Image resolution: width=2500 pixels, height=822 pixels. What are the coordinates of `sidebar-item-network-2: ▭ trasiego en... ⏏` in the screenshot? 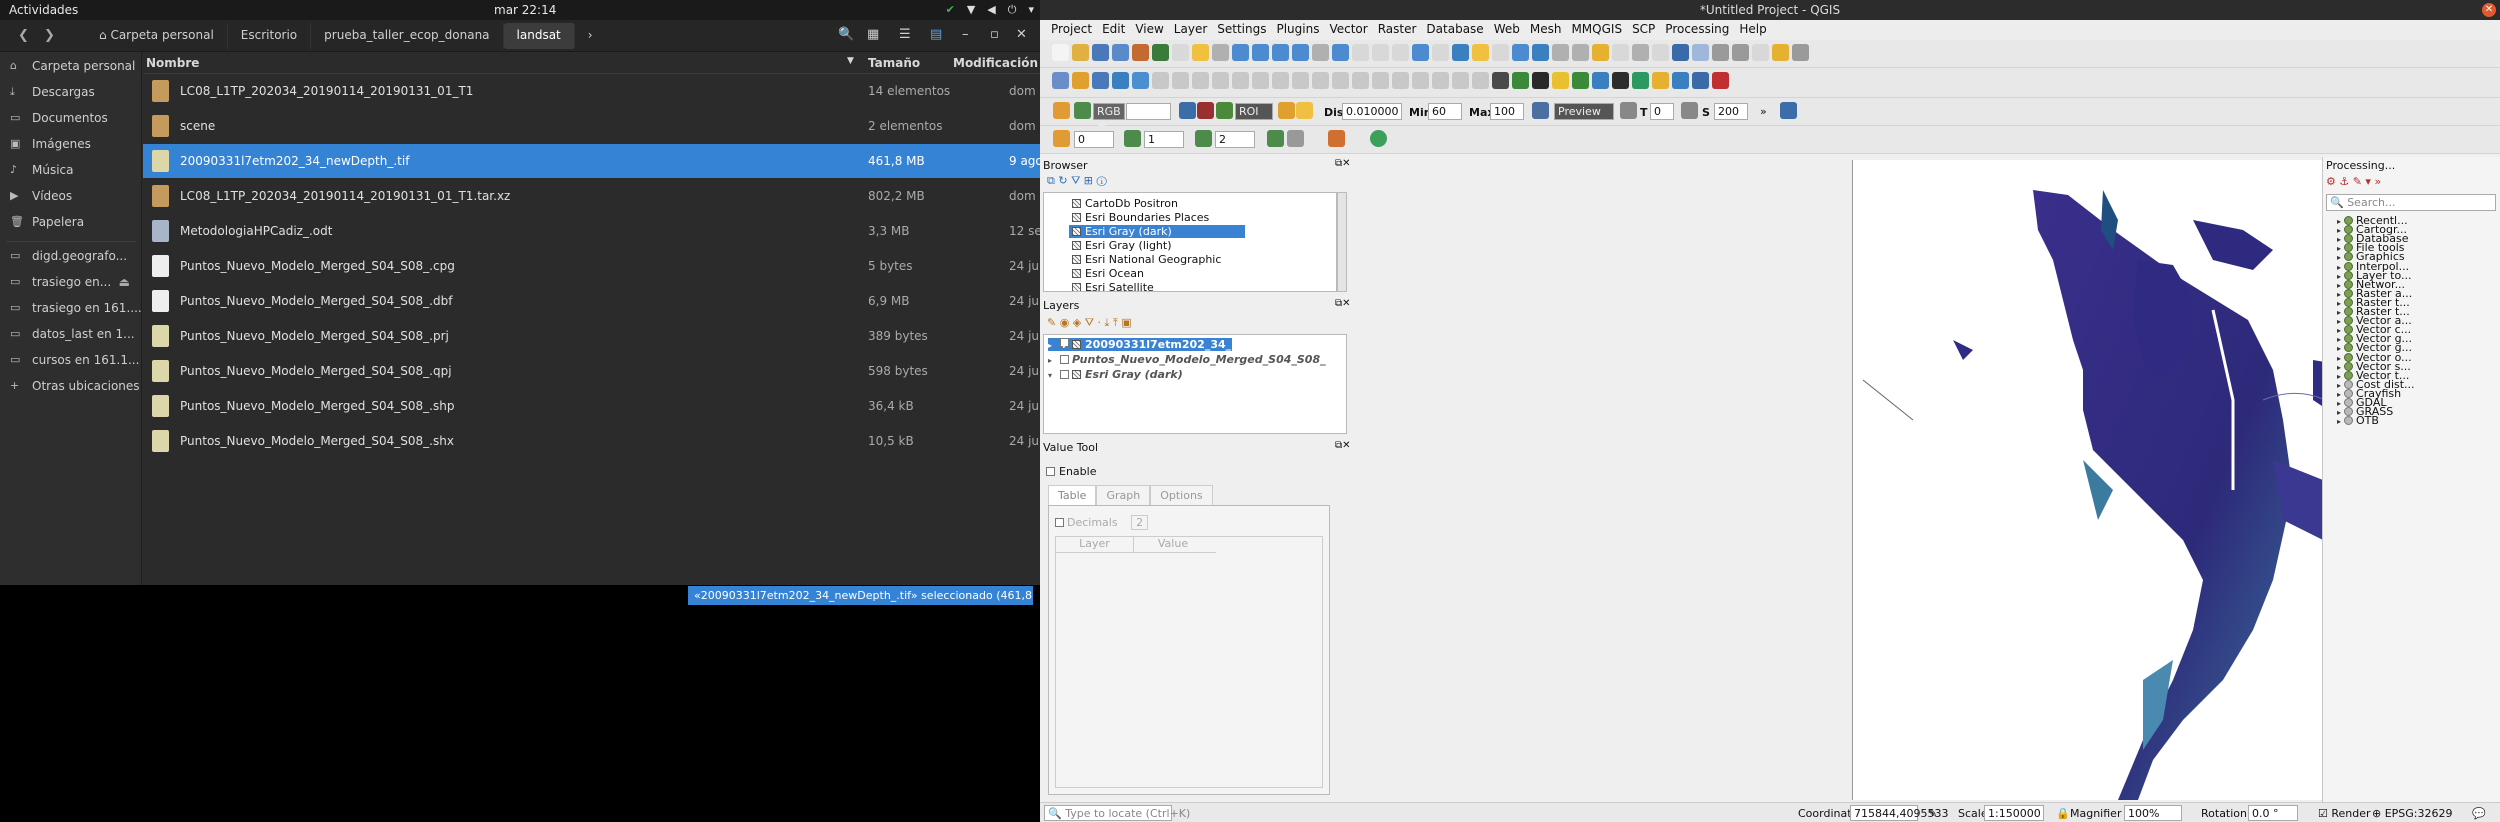 It's located at (71, 283).